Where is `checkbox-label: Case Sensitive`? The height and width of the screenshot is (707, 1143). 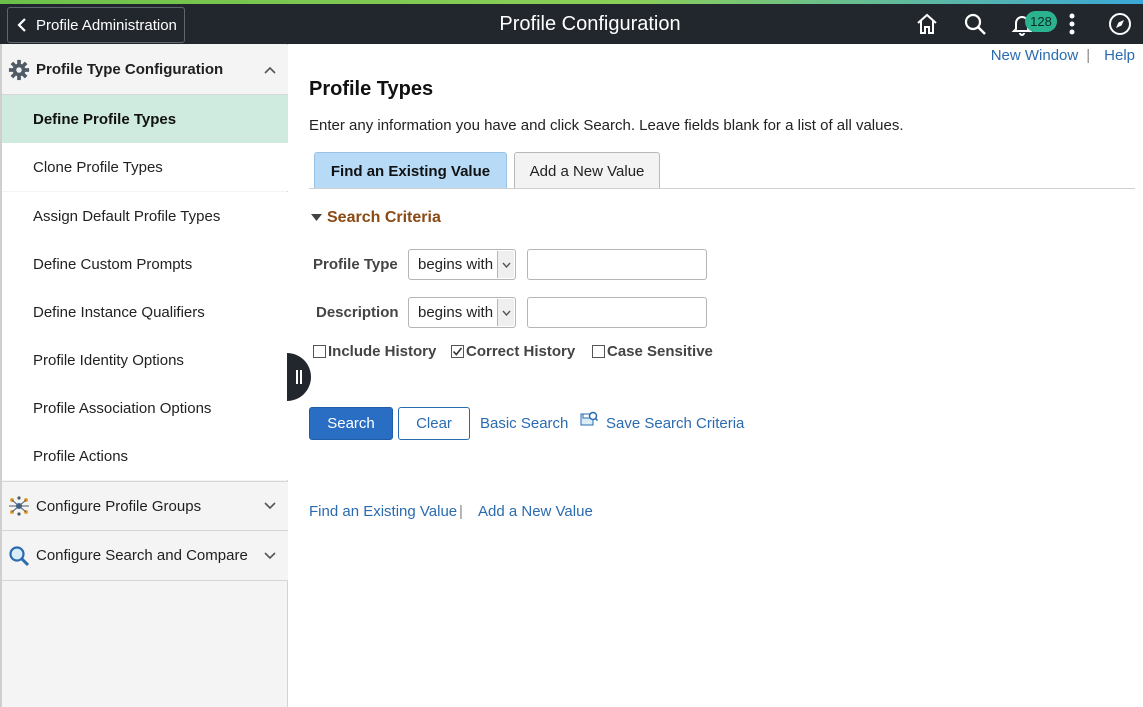
checkbox-label: Case Sensitive is located at coordinates (660, 351).